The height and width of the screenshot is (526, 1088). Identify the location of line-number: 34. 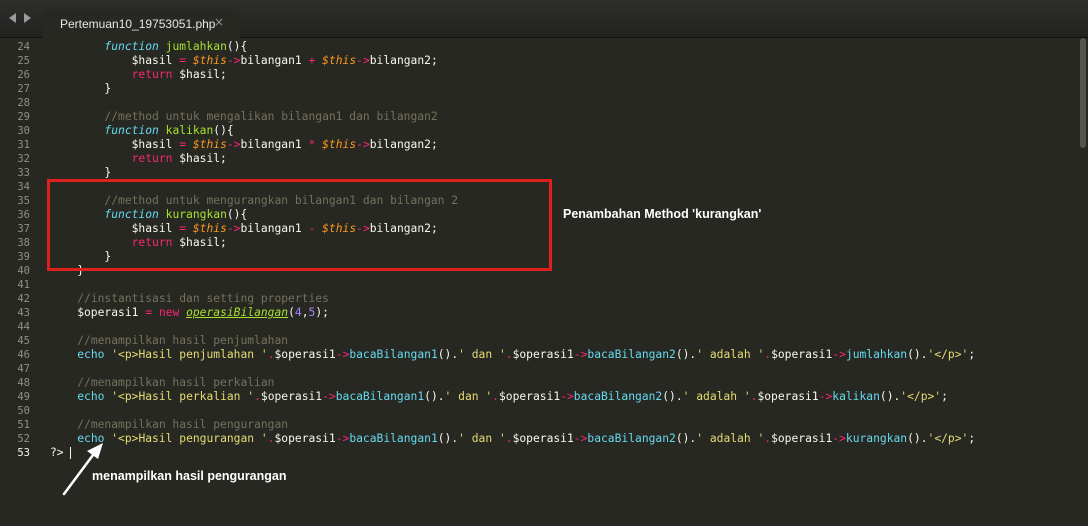
(23, 187).